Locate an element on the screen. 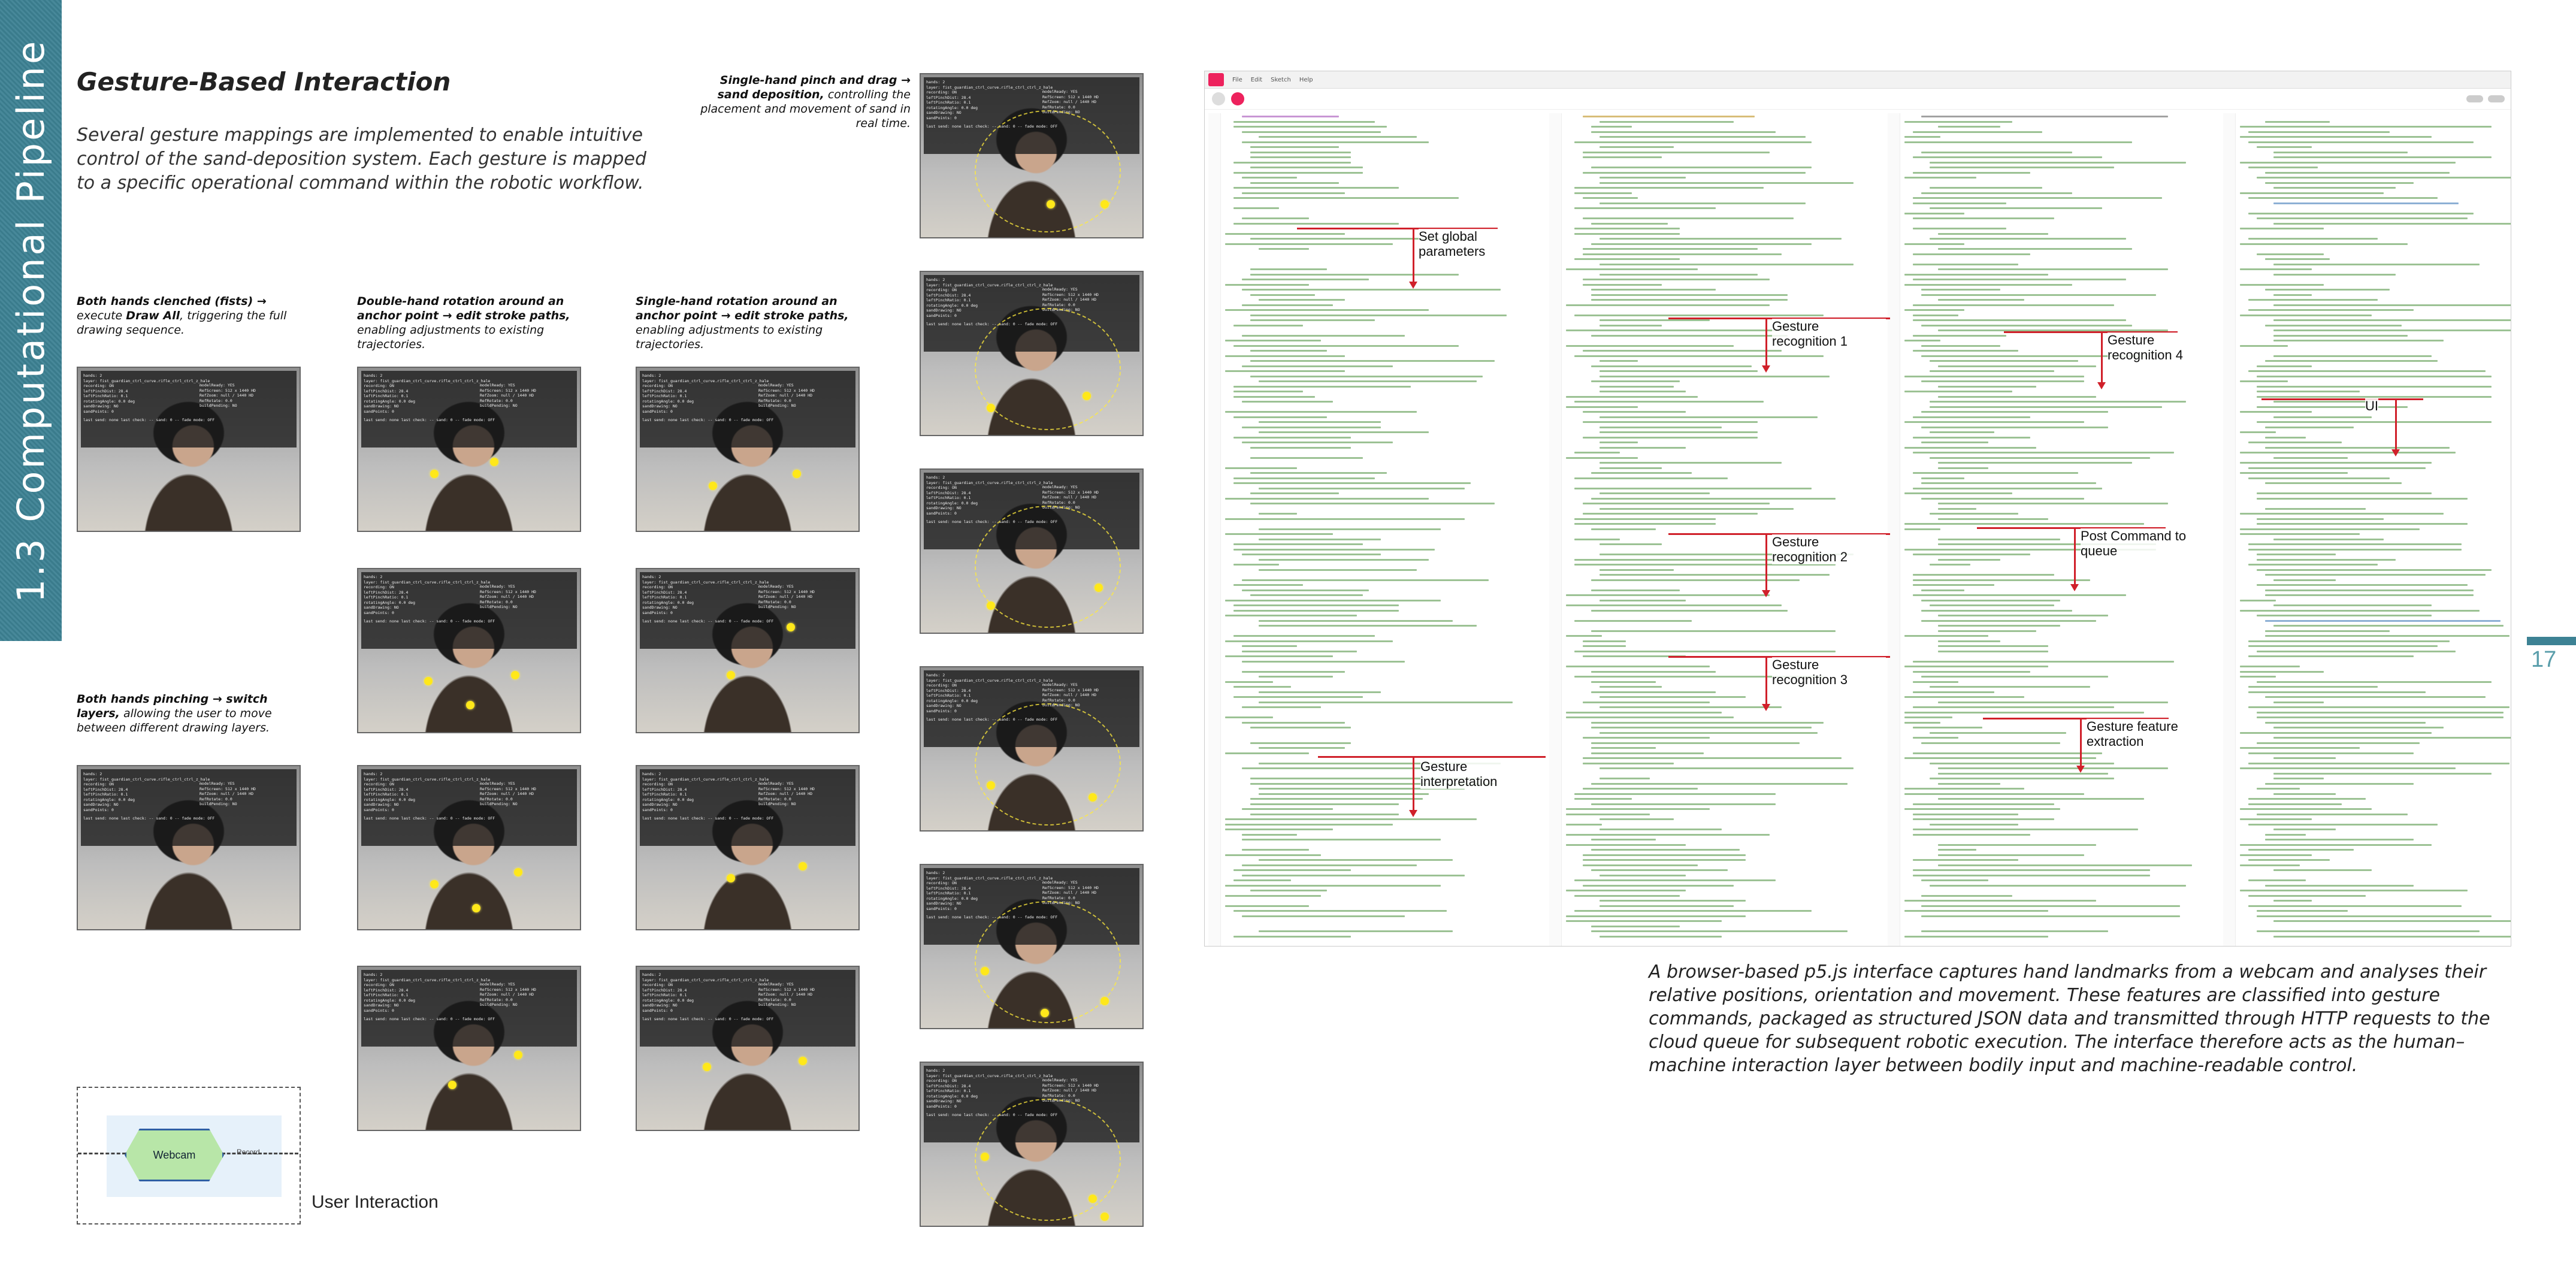 The height and width of the screenshot is (1288, 2576). section-title: 1.3 Computational Pipeline is located at coordinates (31, 320).